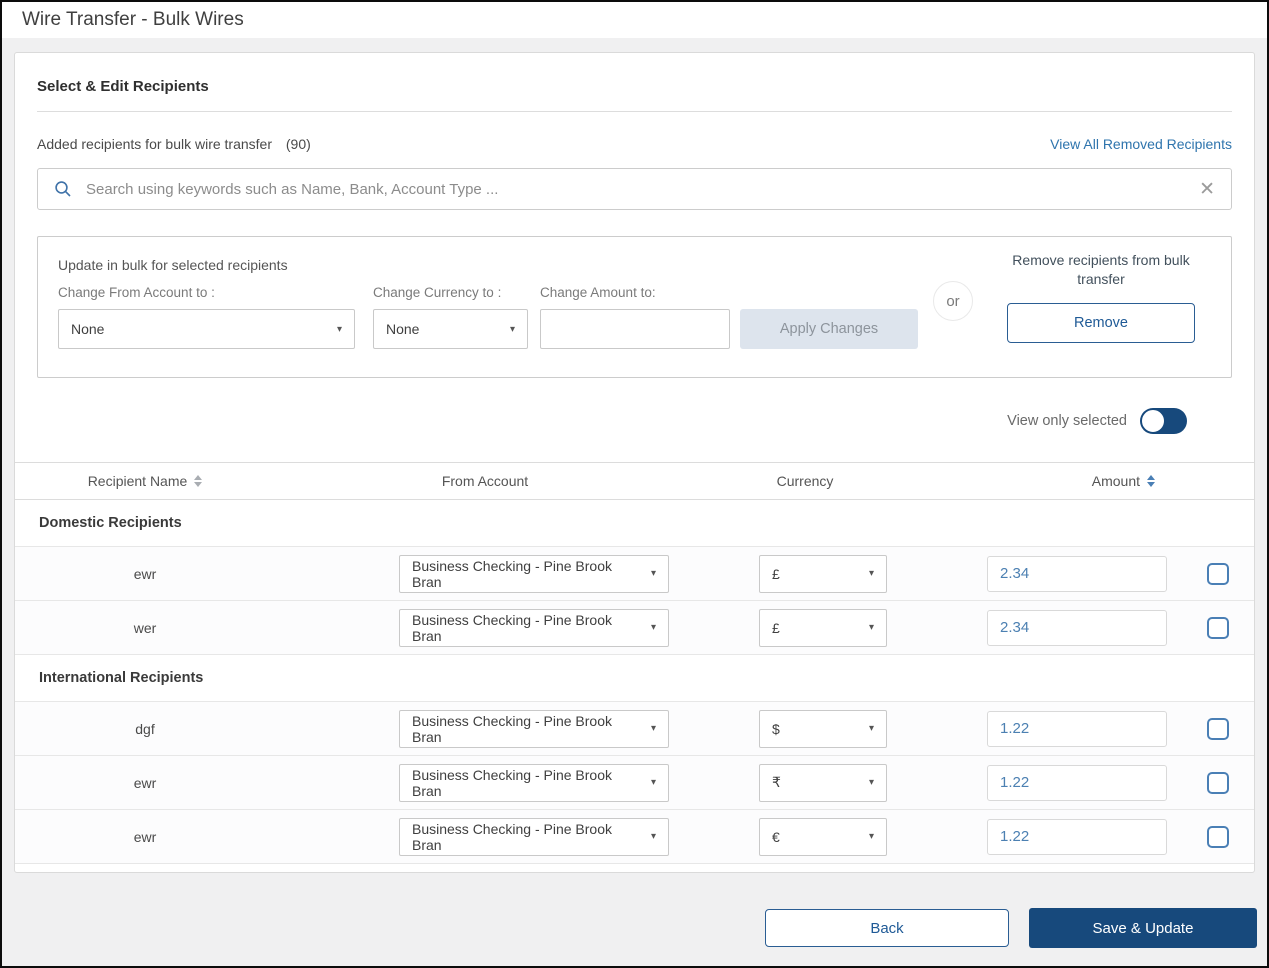 The image size is (1269, 968). I want to click on amount-header-label: Amount, so click(1115, 481).